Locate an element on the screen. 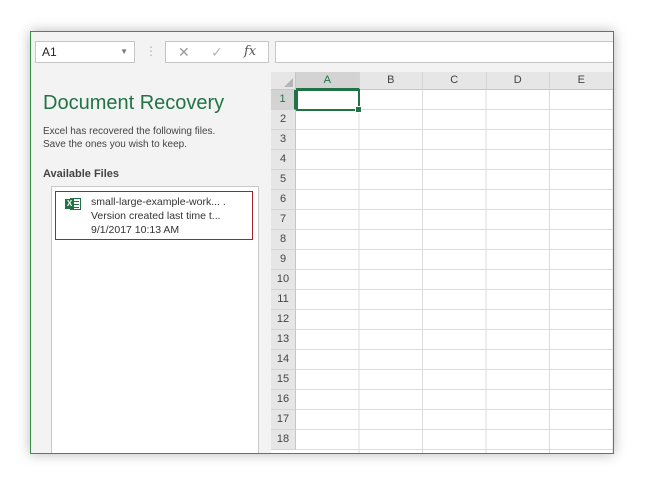 The height and width of the screenshot is (494, 657). insert-function-button: fx is located at coordinates (250, 51).